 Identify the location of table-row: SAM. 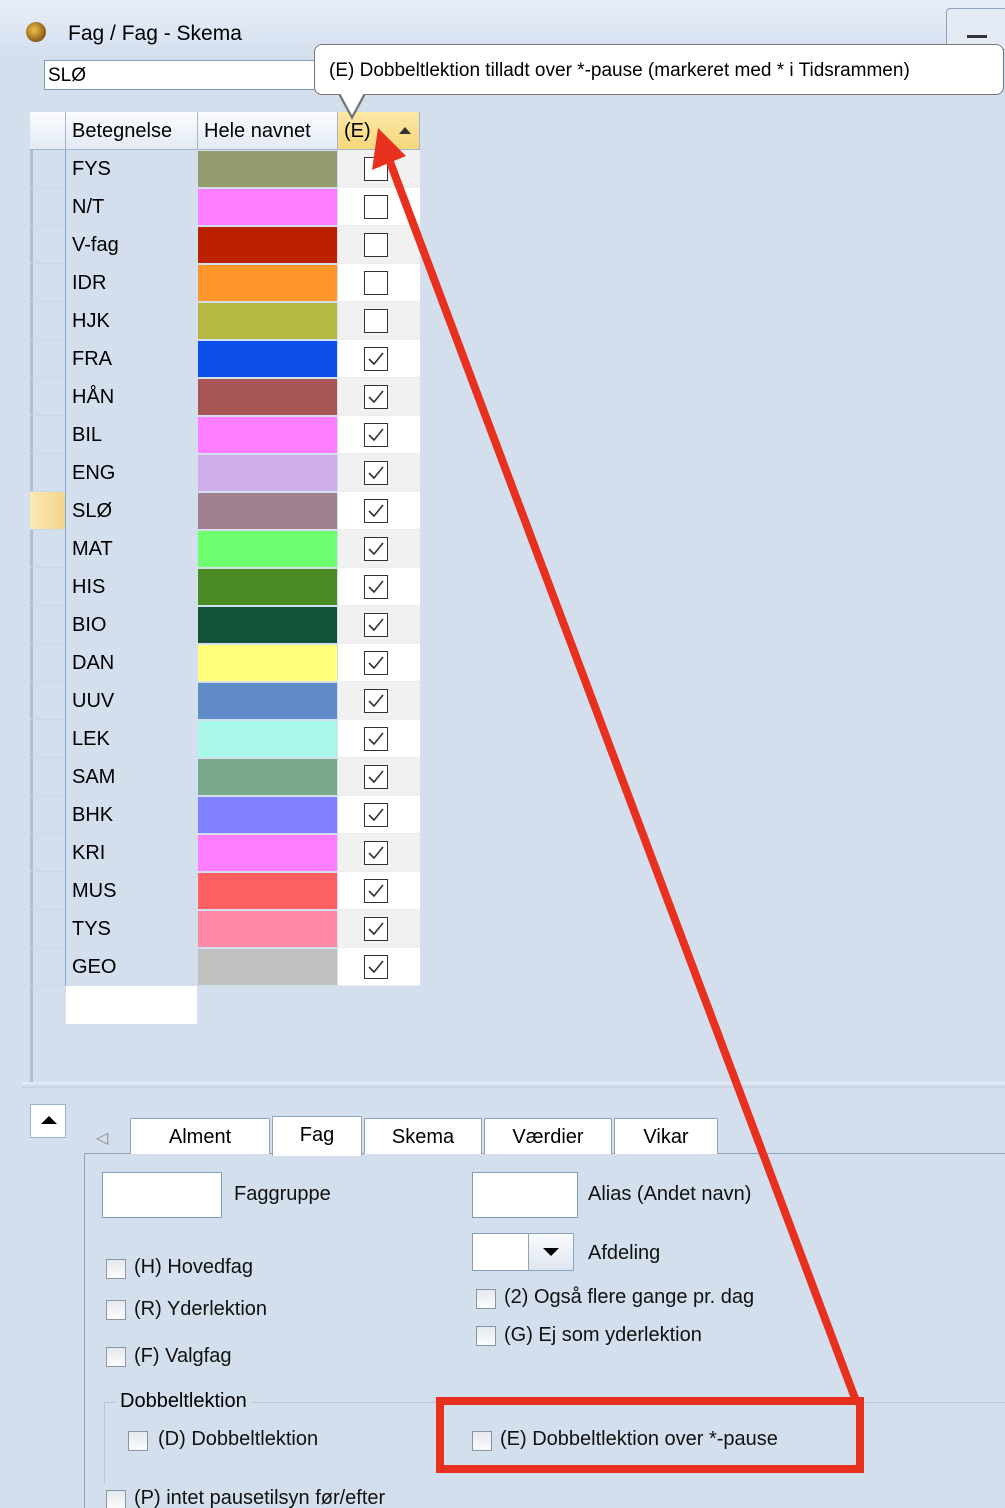
(225, 777).